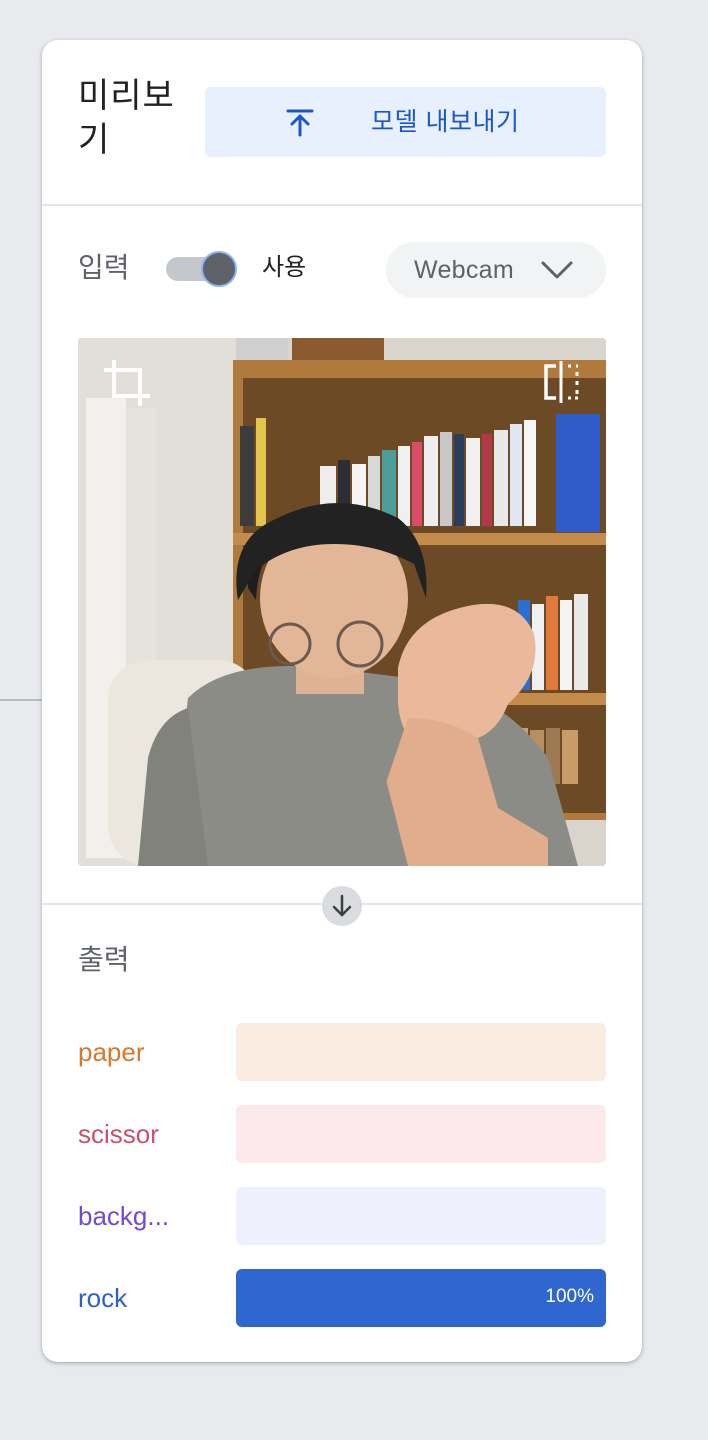 Image resolution: width=708 pixels, height=1440 pixels. What do you see at coordinates (300, 123) in the screenshot?
I see `upload-arrow-icon` at bounding box center [300, 123].